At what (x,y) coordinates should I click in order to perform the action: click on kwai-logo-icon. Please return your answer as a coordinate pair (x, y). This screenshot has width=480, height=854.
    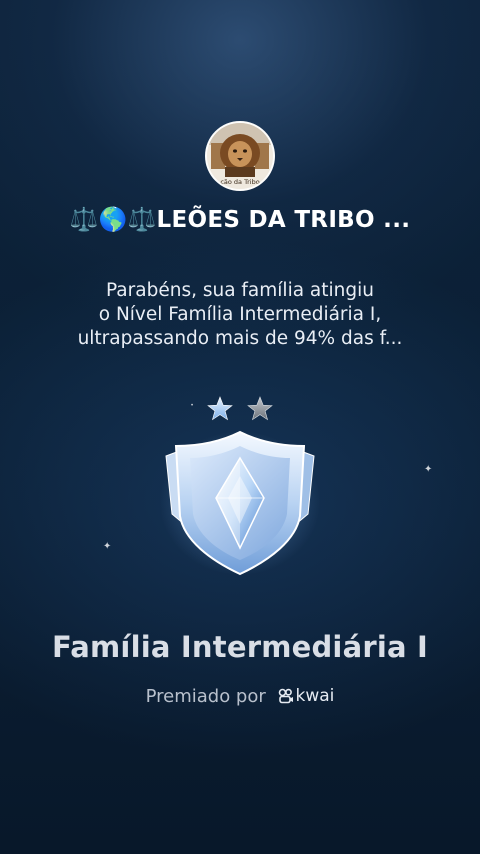
    Looking at the image, I should click on (285, 696).